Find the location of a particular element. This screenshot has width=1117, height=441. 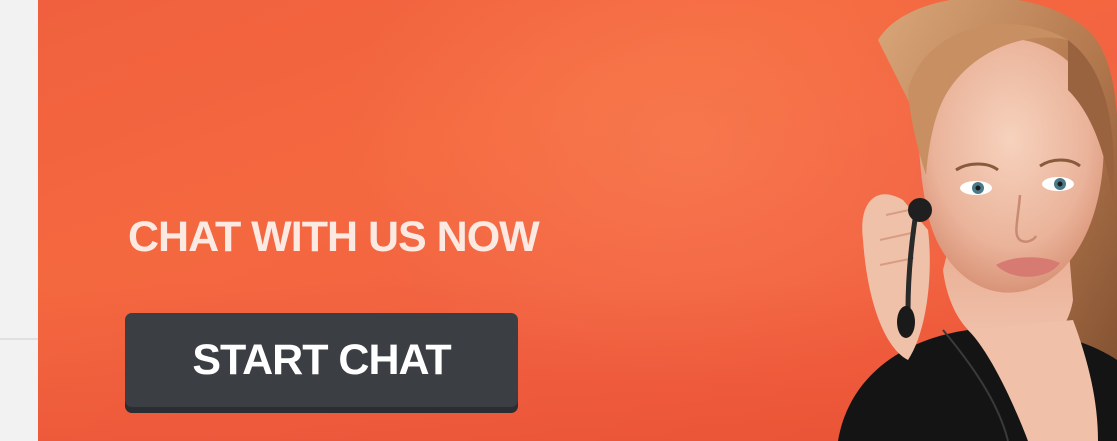

page-side-strip is located at coordinates (19, 220).